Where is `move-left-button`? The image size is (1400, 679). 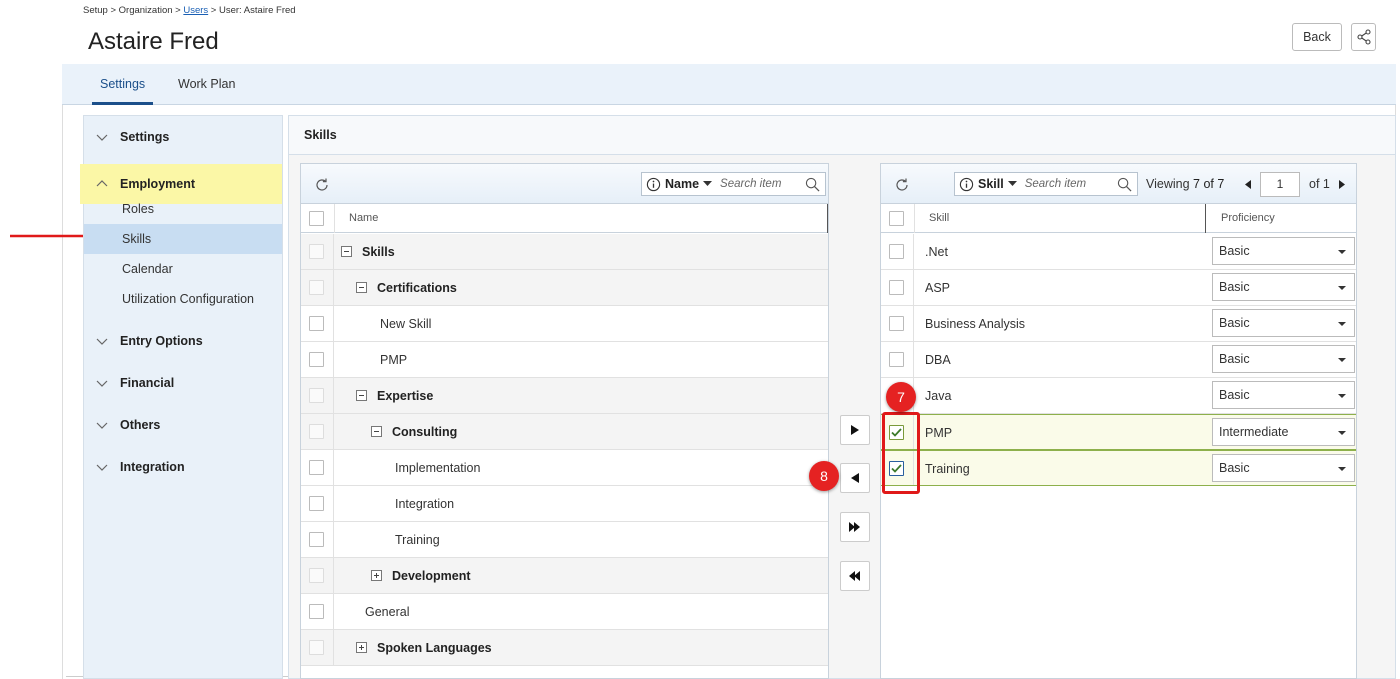 move-left-button is located at coordinates (855, 478).